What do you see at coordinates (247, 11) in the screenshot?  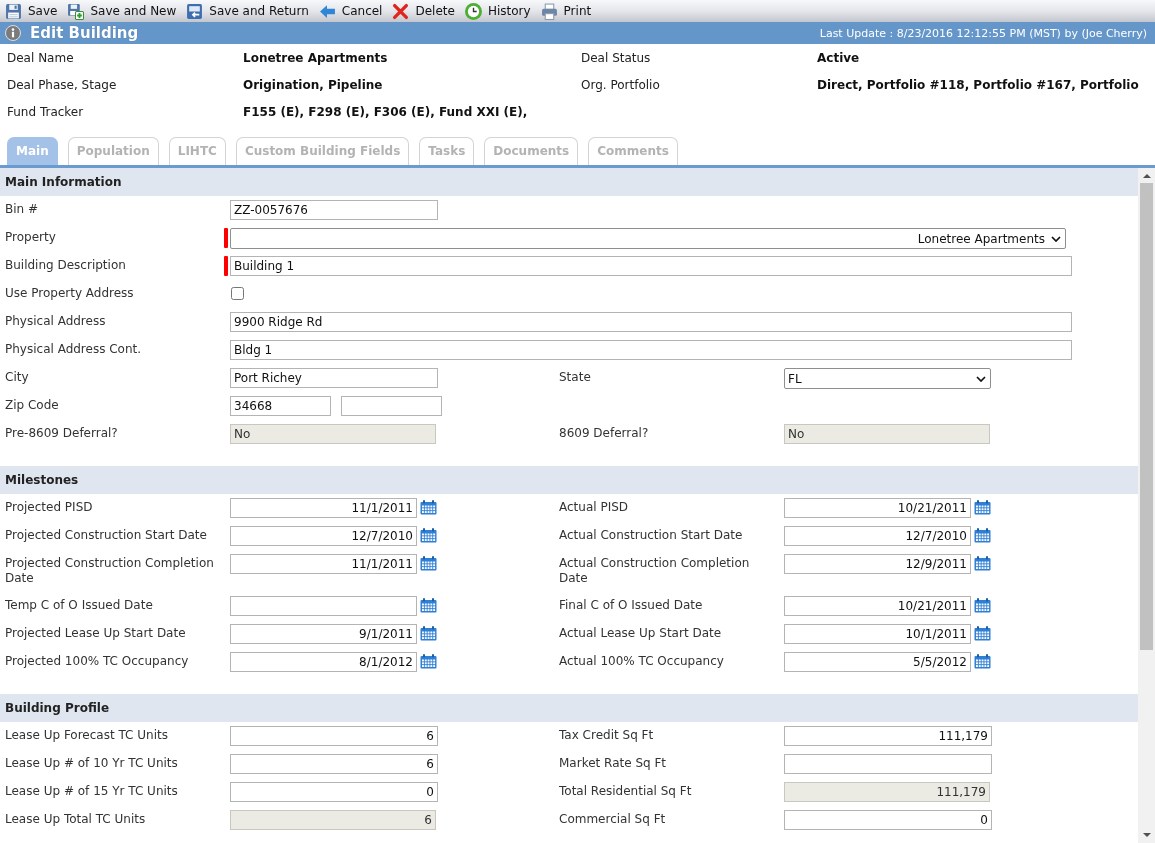 I see `save-and-return-button: Save and Return` at bounding box center [247, 11].